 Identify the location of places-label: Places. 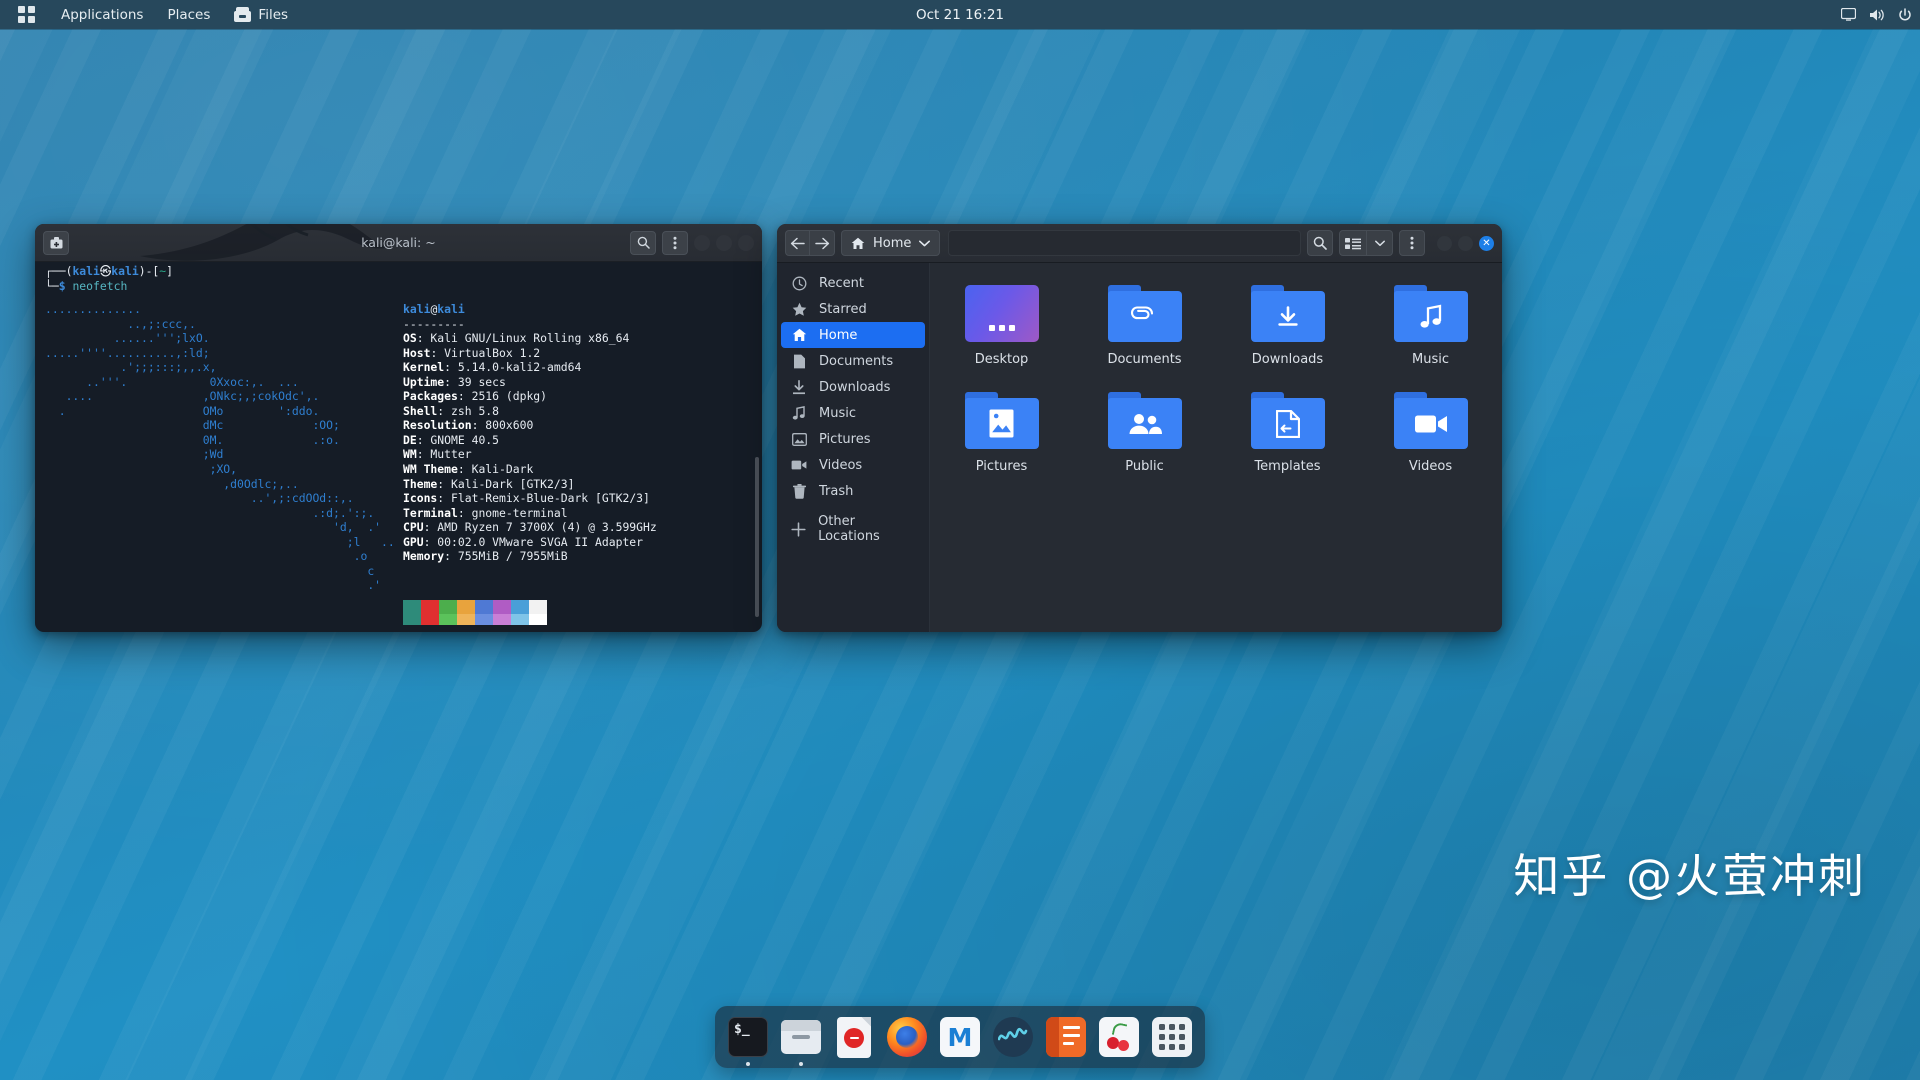
(189, 14).